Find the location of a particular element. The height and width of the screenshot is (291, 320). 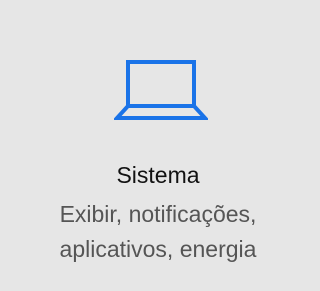

laptop-icon is located at coordinates (161, 89).